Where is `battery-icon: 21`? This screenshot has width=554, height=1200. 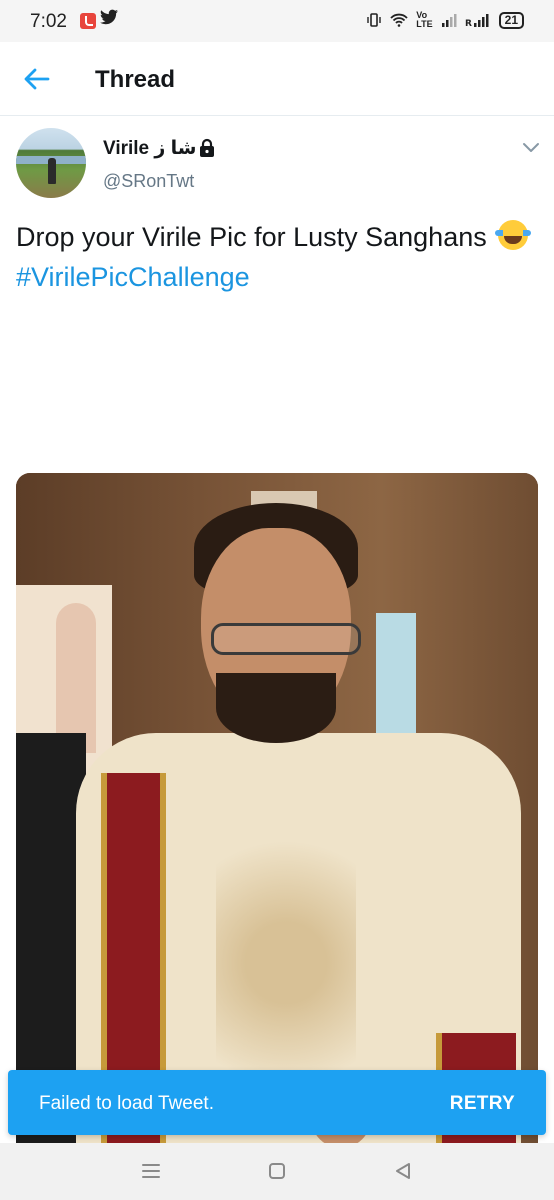
battery-icon: 21 is located at coordinates (511, 20).